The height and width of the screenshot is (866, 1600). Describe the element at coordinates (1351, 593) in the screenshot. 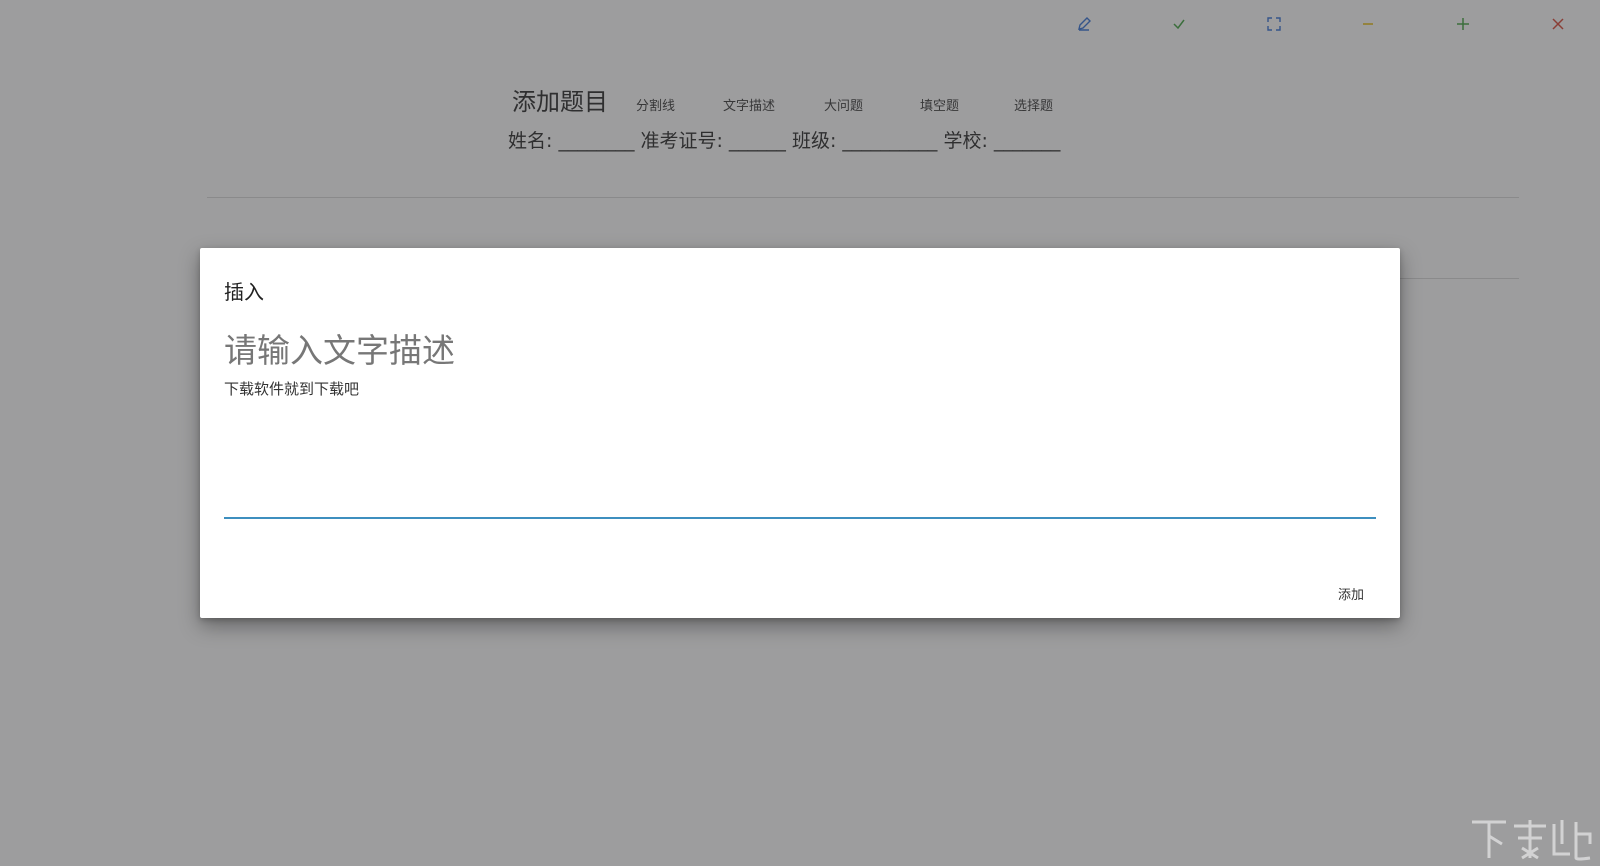

I see `add-button: 添加` at that location.